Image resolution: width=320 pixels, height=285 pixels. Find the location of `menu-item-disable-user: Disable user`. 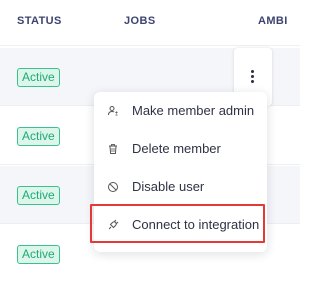

menu-item-disable-user: Disable user is located at coordinates (180, 187).